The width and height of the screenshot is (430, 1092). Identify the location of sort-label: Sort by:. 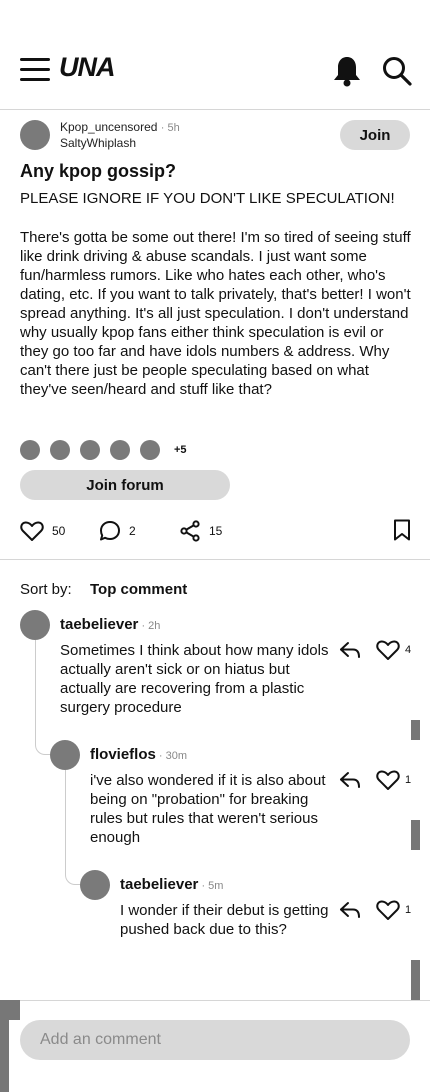
(46, 589).